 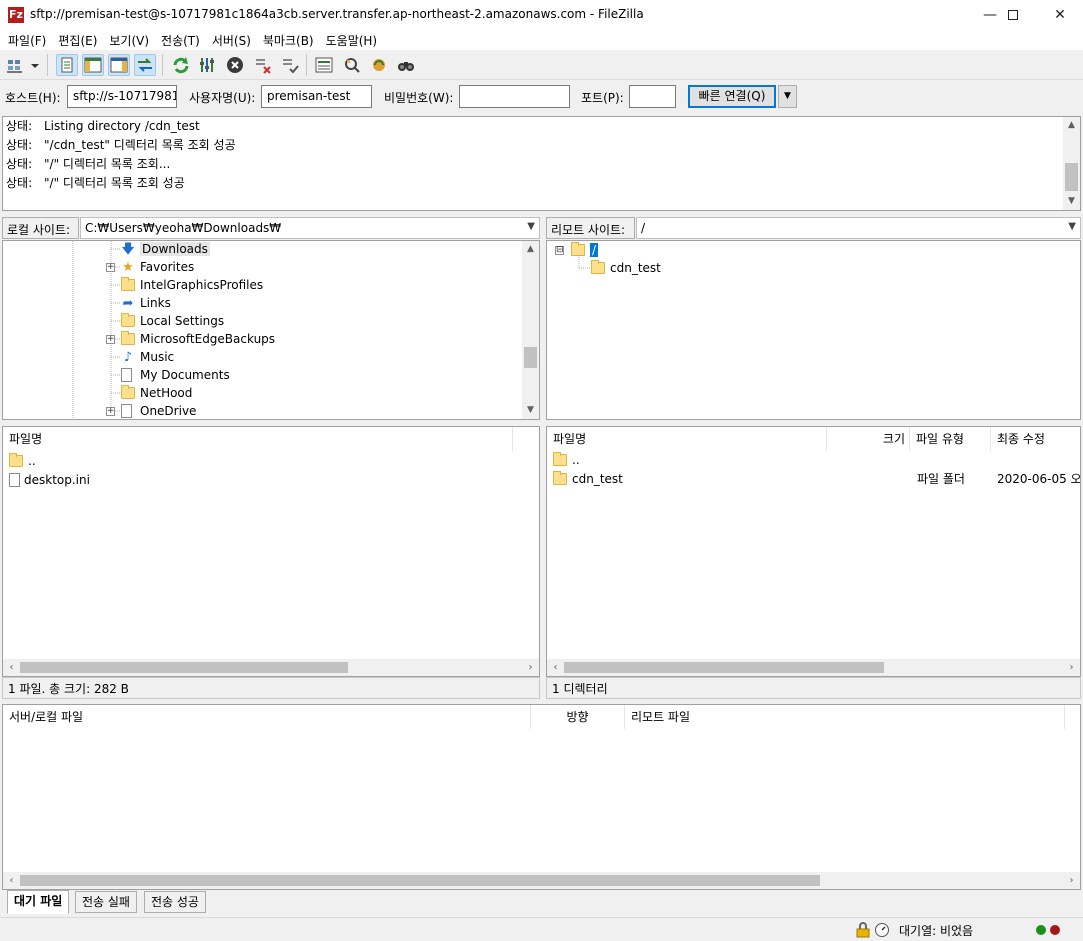 I want to click on host-input: sftp://s-10717981c, so click(x=122, y=96).